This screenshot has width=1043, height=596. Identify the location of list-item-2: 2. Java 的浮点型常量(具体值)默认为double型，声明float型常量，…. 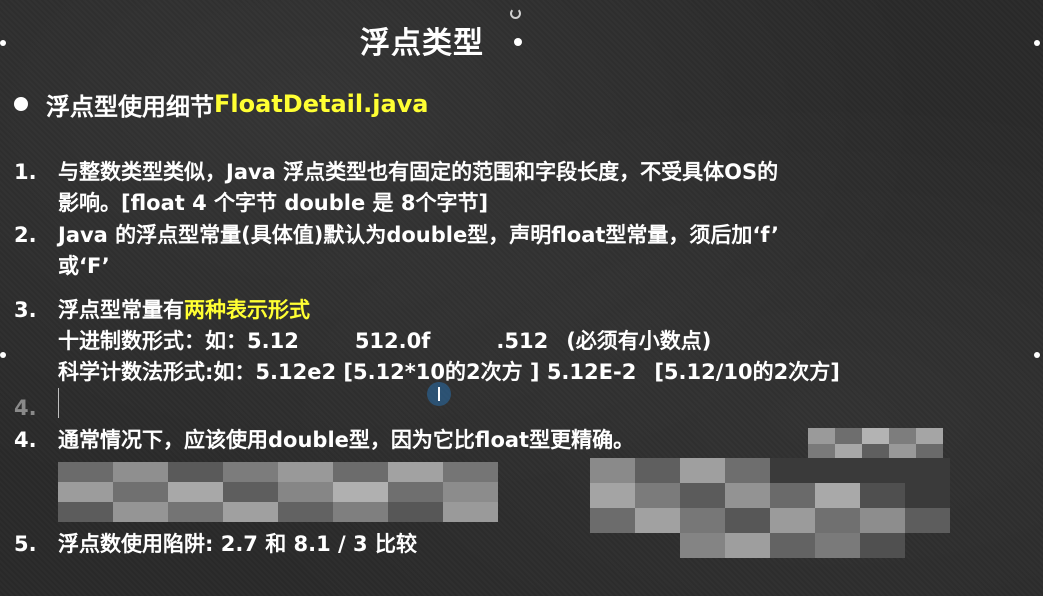
(396, 251).